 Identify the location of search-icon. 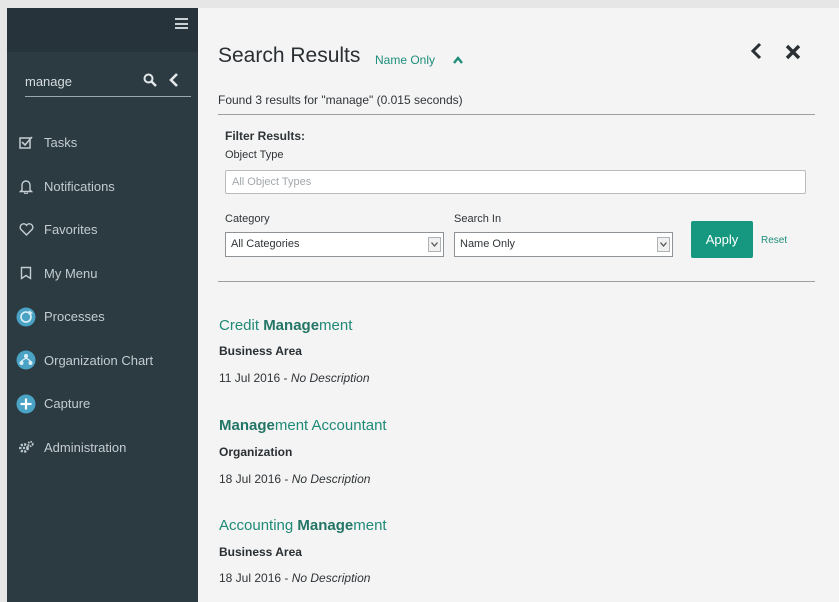
(150, 80).